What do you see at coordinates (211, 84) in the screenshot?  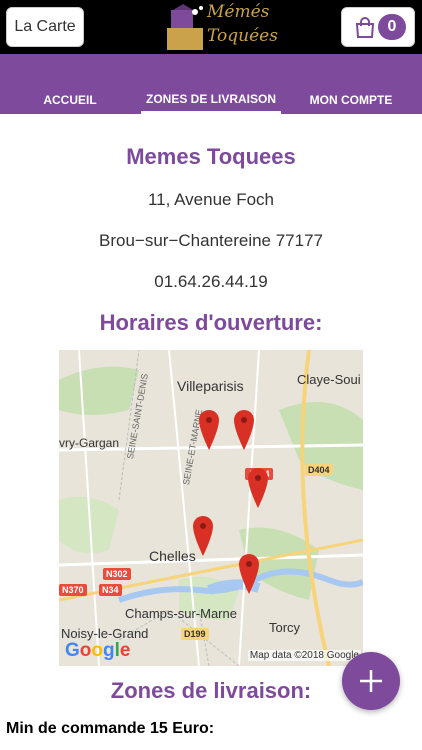 I see `nav-bar: ACCUEIL ZONES DE LIVRAISON MON COMPTE` at bounding box center [211, 84].